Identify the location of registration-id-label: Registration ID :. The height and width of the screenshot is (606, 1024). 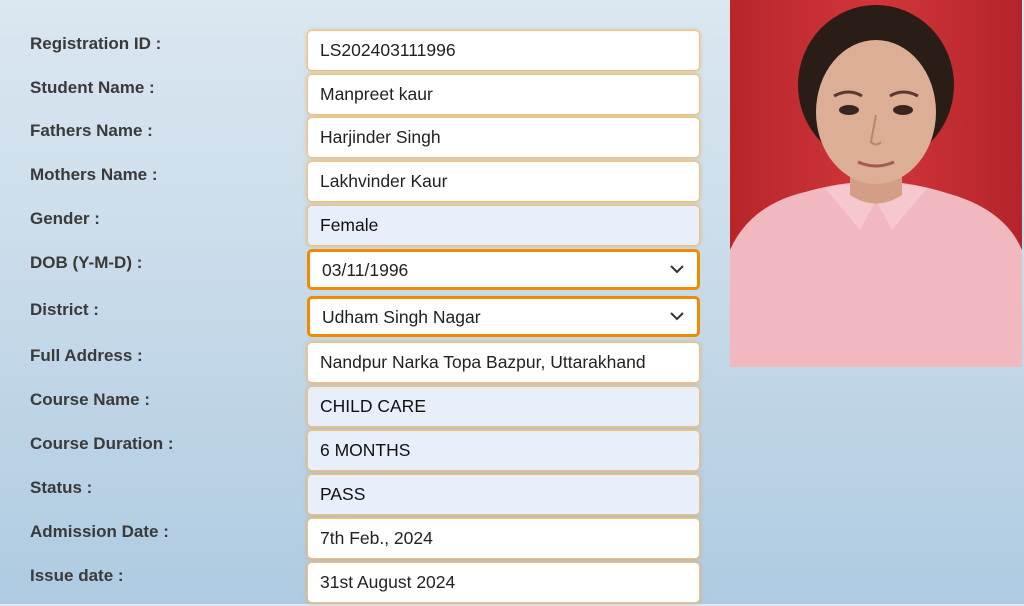
(96, 43).